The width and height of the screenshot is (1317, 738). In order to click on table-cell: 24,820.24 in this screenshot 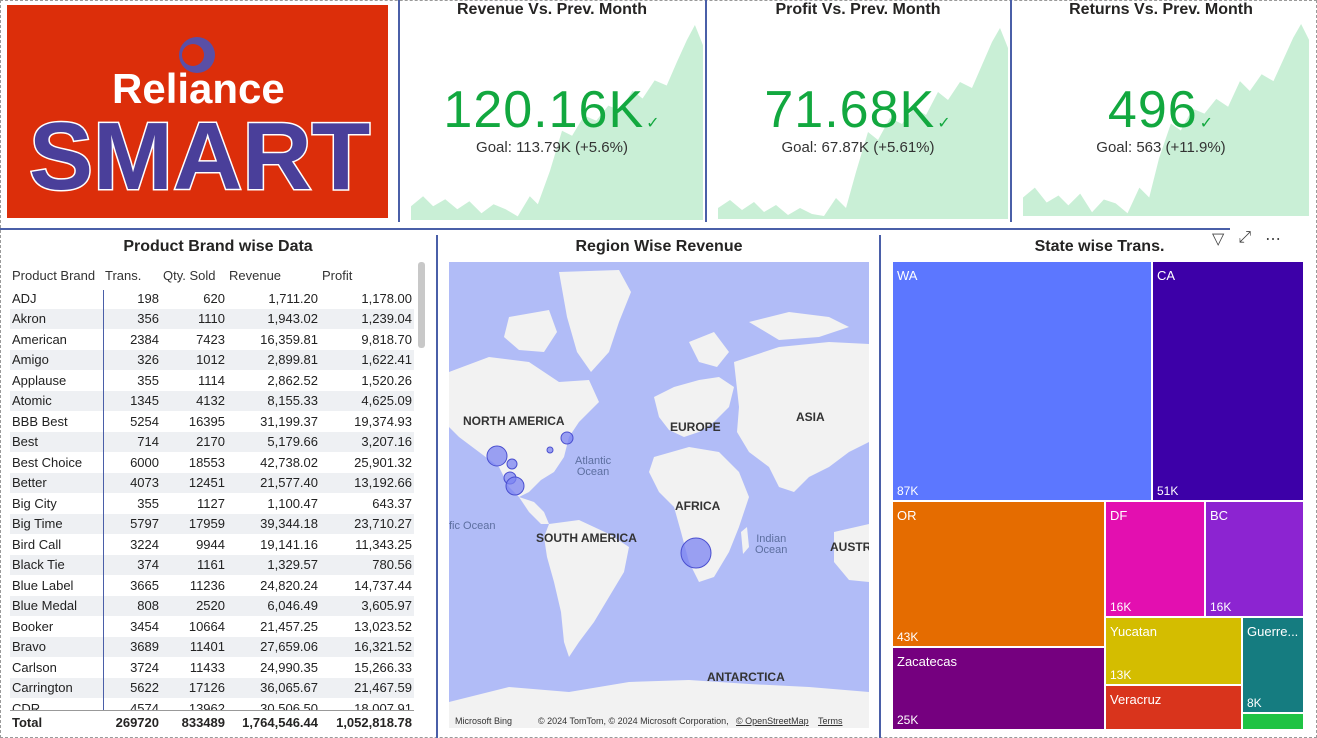, I will do `click(289, 585)`.